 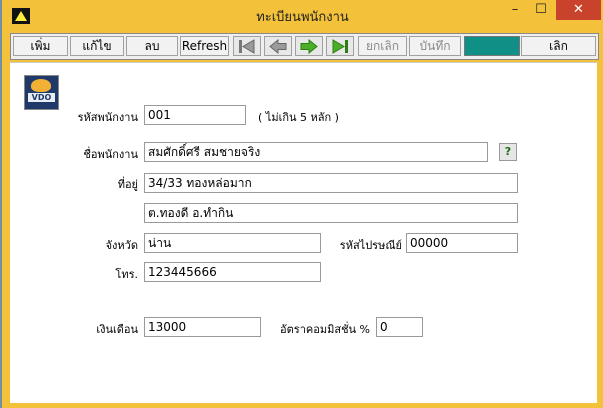 What do you see at coordinates (382, 46) in the screenshot?
I see `cancel-button: ยกเลิก` at bounding box center [382, 46].